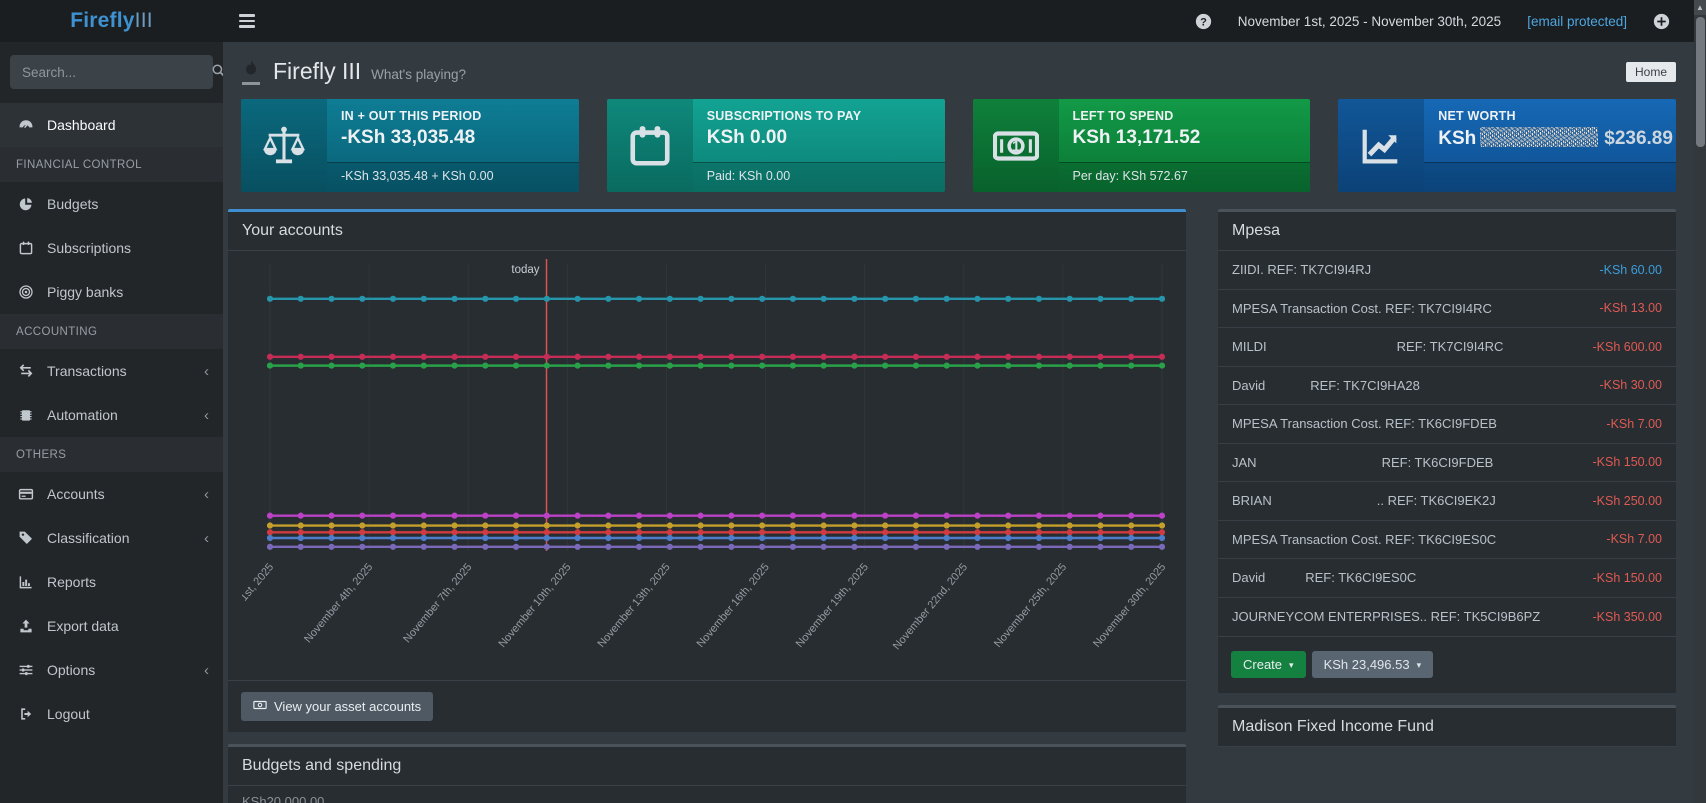  Describe the element at coordinates (26, 494) in the screenshot. I see `credit-card-icon` at that location.